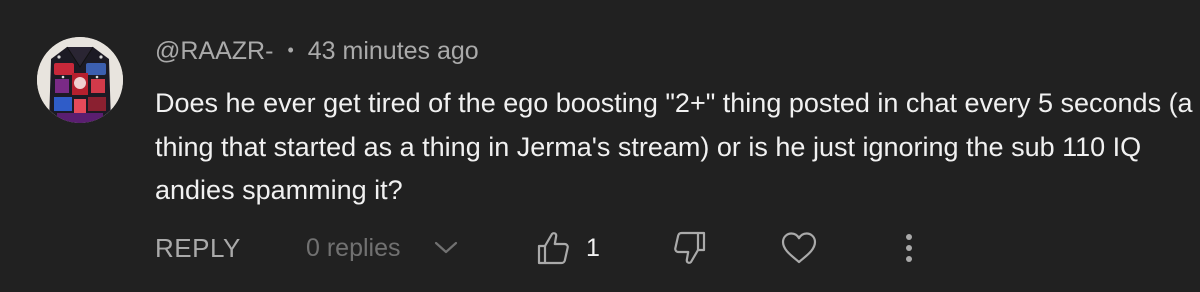 Image resolution: width=1200 pixels, height=292 pixels. I want to click on comment-actions: REPLY 0 replies 1, so click(600, 248).